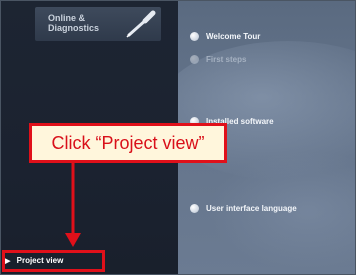 The image size is (356, 275). Describe the element at coordinates (73, 205) in the screenshot. I see `pointer-arrow` at that location.